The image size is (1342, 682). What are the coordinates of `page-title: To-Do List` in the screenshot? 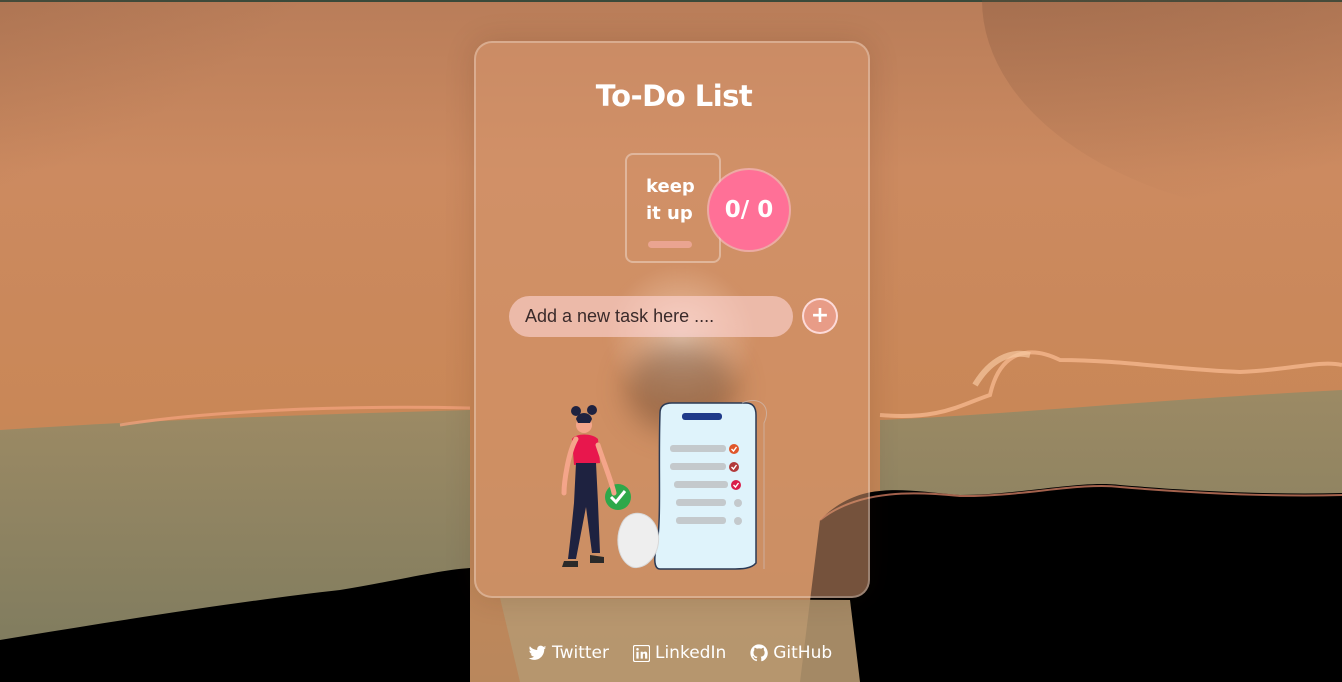 It's located at (674, 96).